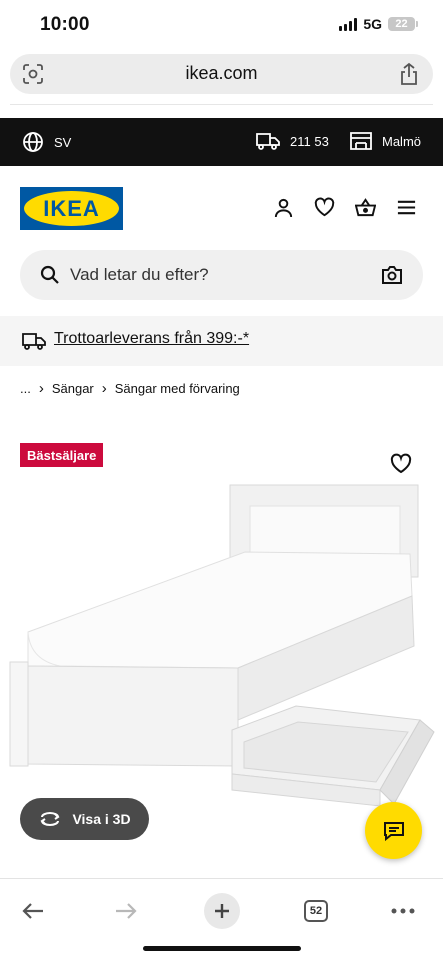 The height and width of the screenshot is (960, 443). Describe the element at coordinates (221, 208) in the screenshot. I see `site-header: IKEA` at that location.